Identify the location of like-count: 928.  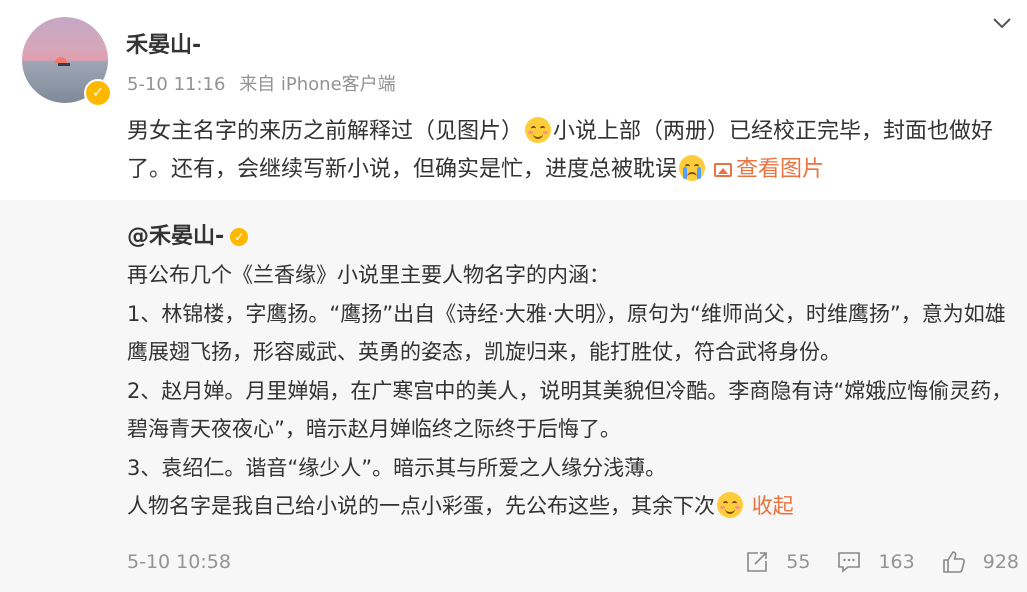
(1000, 562).